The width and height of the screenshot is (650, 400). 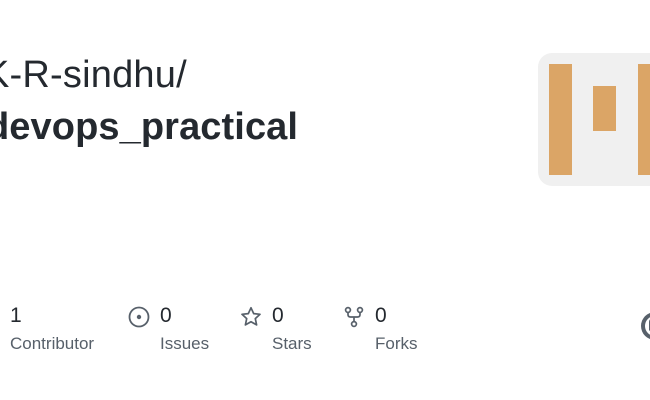 I want to click on repo-name: devops_practical, so click(x=149, y=127).